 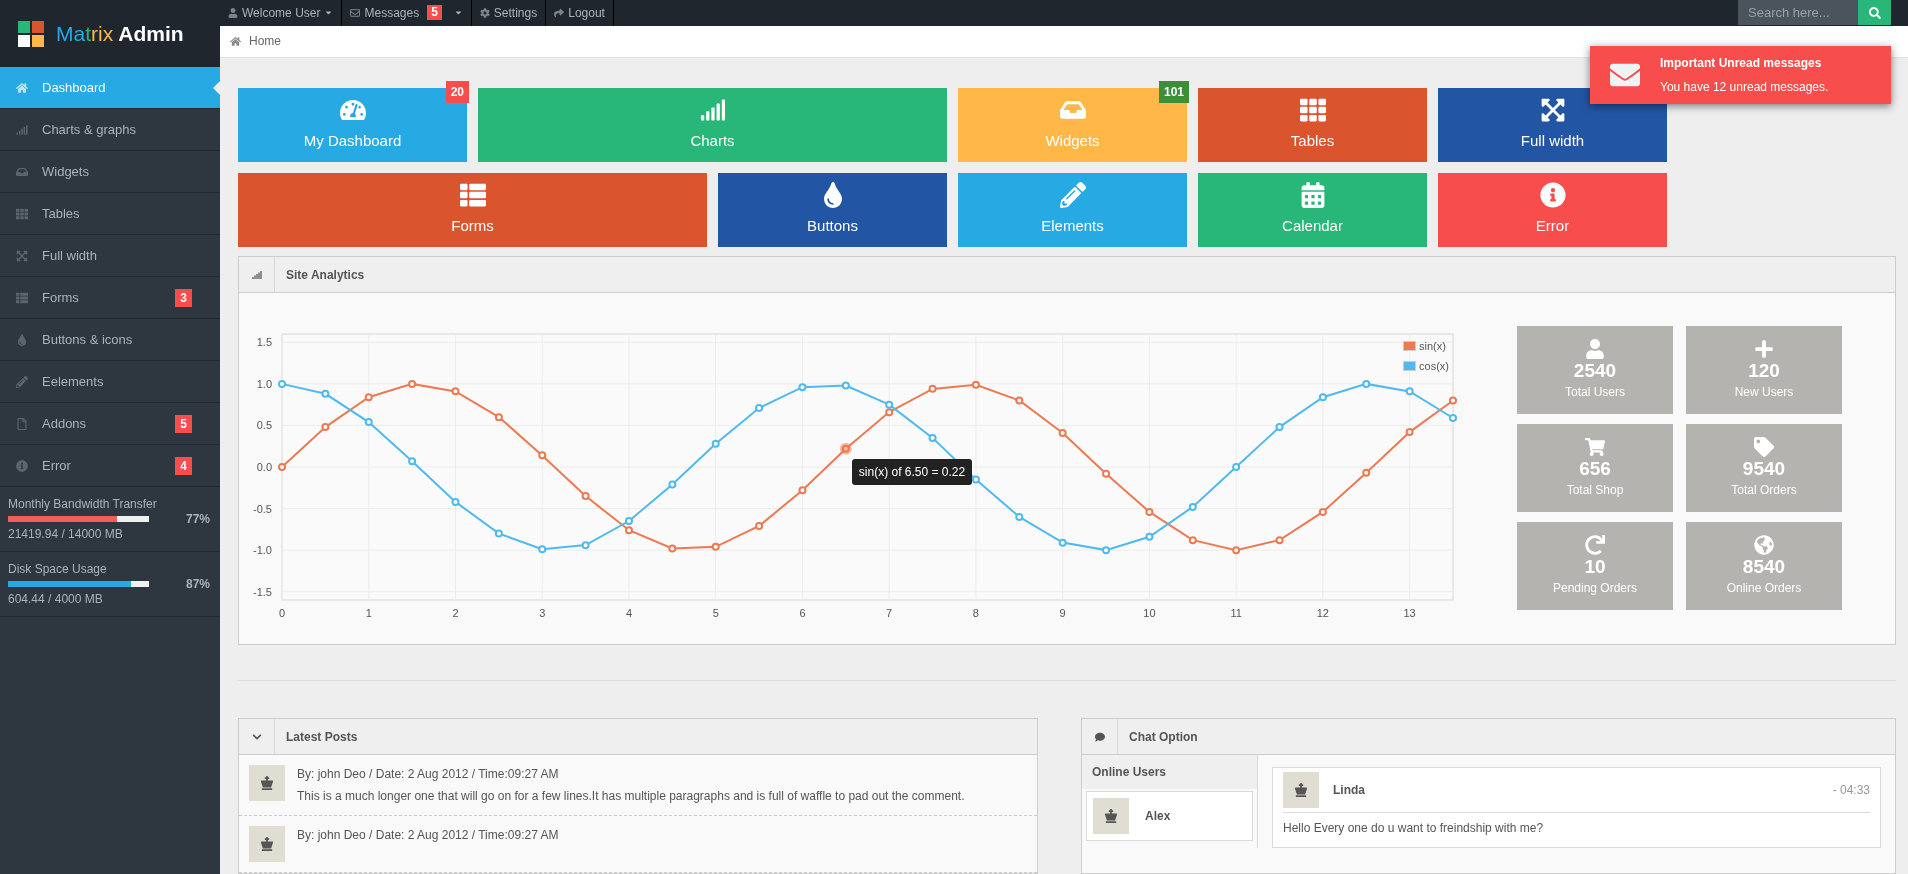 I want to click on count-badge: 3, so click(x=183, y=297).